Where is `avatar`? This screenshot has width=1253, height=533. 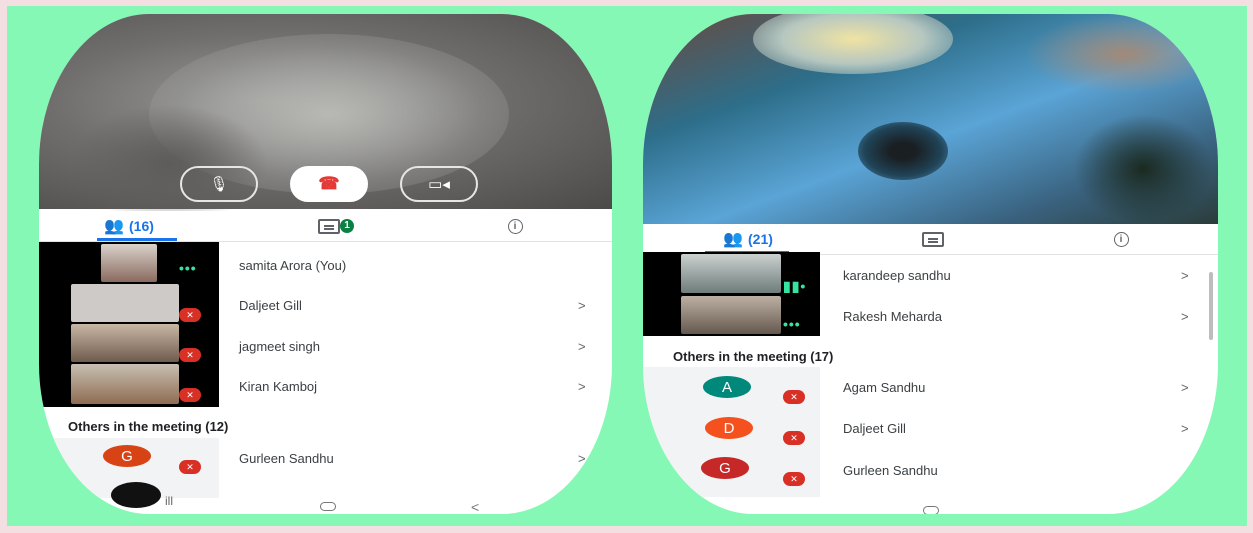 avatar is located at coordinates (136, 495).